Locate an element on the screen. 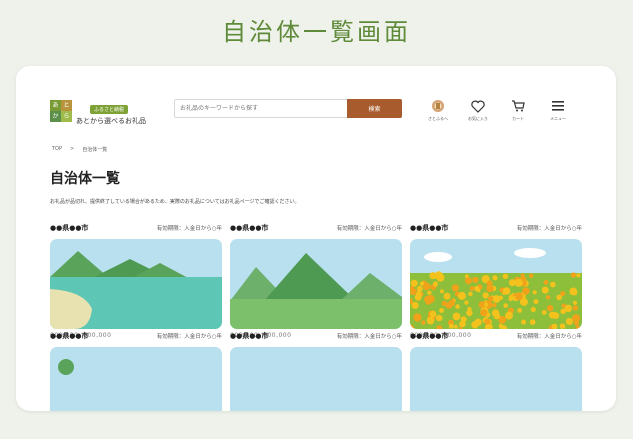 The image size is (633, 439). search-input is located at coordinates (260, 108).